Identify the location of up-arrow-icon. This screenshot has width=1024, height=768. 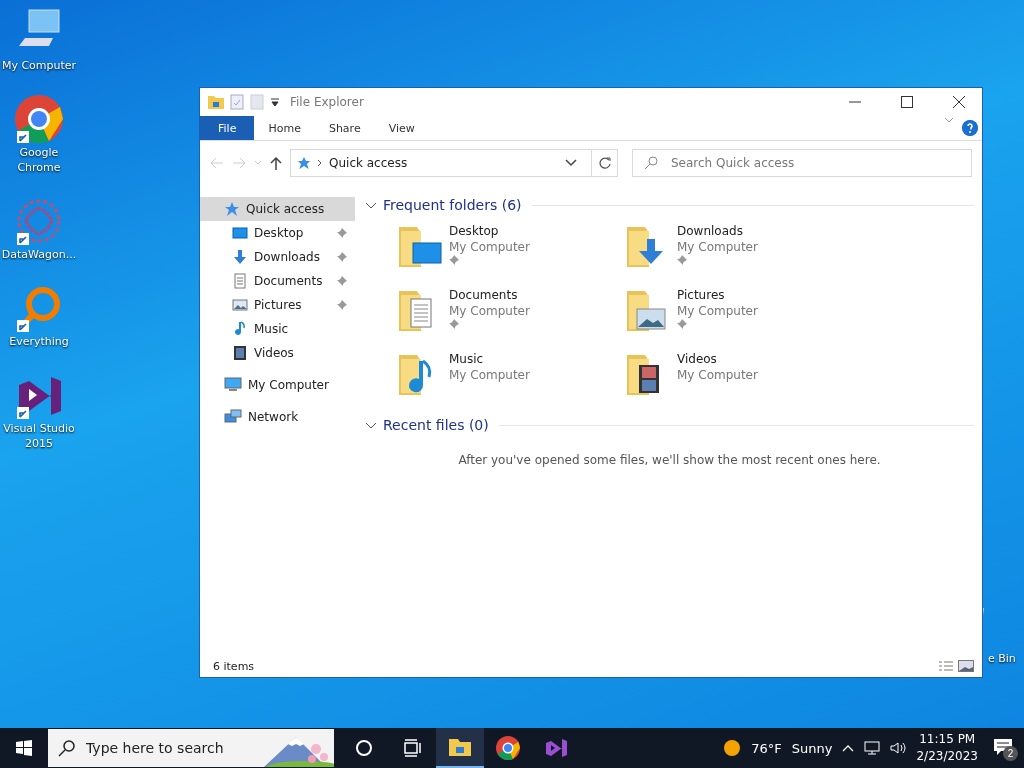
(276, 163).